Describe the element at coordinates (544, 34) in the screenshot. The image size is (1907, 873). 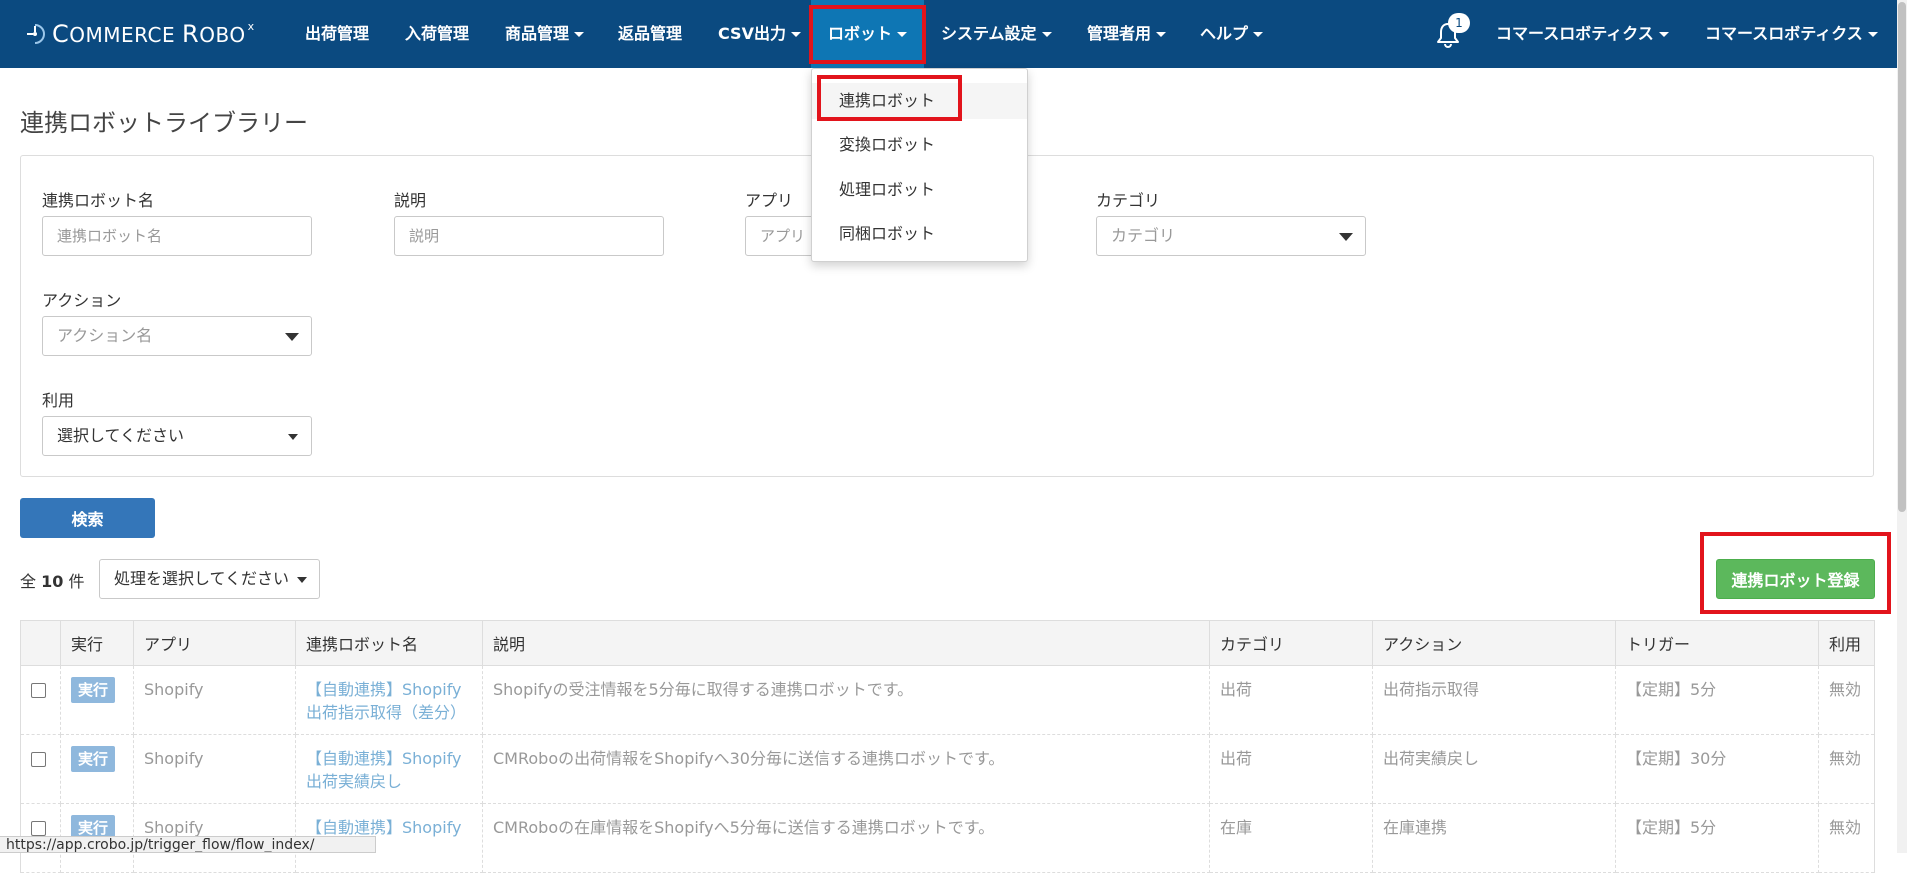
I see `nav-products: 商品管理` at that location.